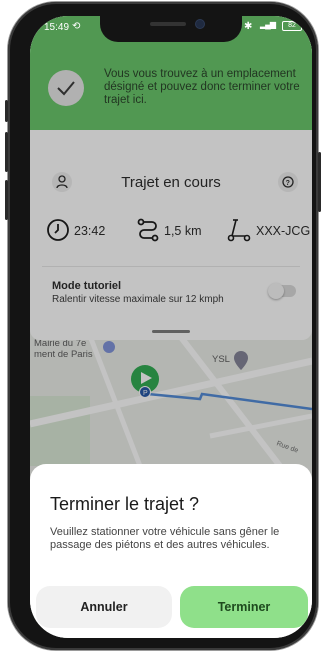 This screenshot has width=324, height=653. What do you see at coordinates (171, 29) in the screenshot?
I see `camera-notch` at bounding box center [171, 29].